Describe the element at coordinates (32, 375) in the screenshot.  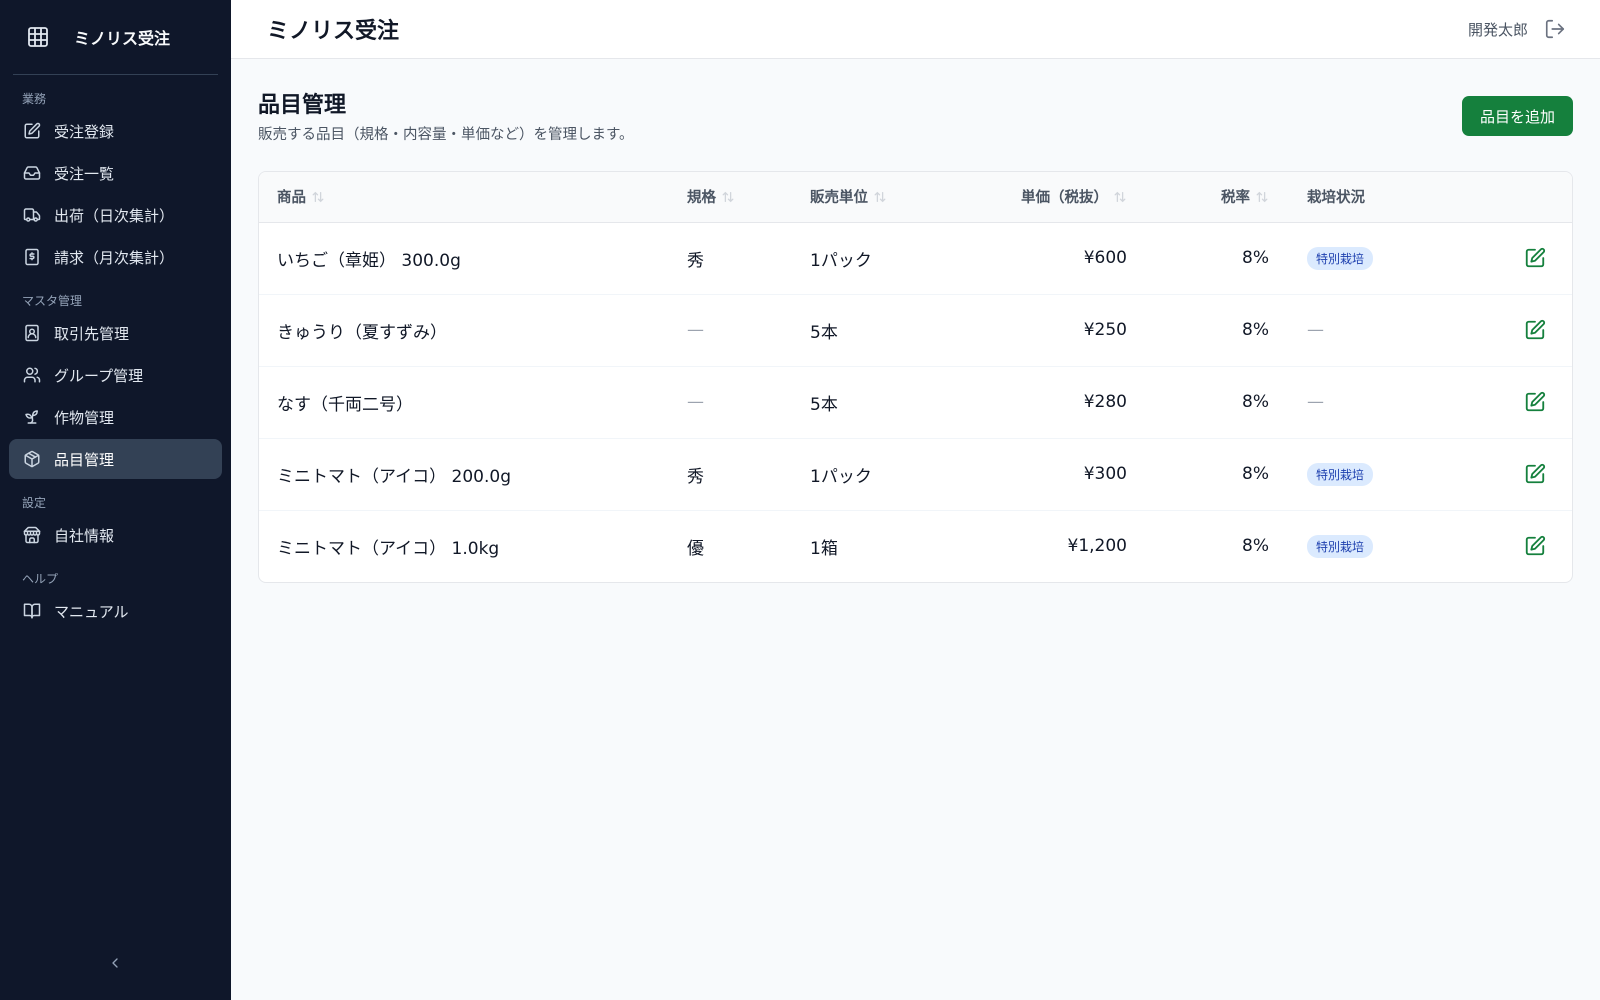
I see `users-icon` at that location.